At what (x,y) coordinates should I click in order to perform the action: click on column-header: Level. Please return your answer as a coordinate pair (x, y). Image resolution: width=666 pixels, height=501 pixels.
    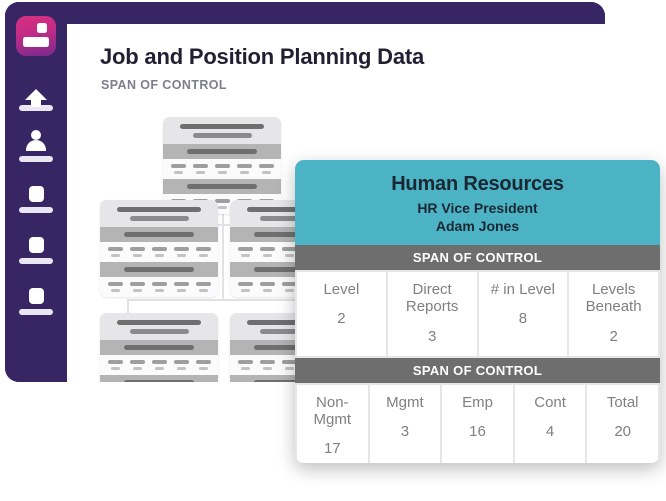
    Looking at the image, I should click on (341, 289).